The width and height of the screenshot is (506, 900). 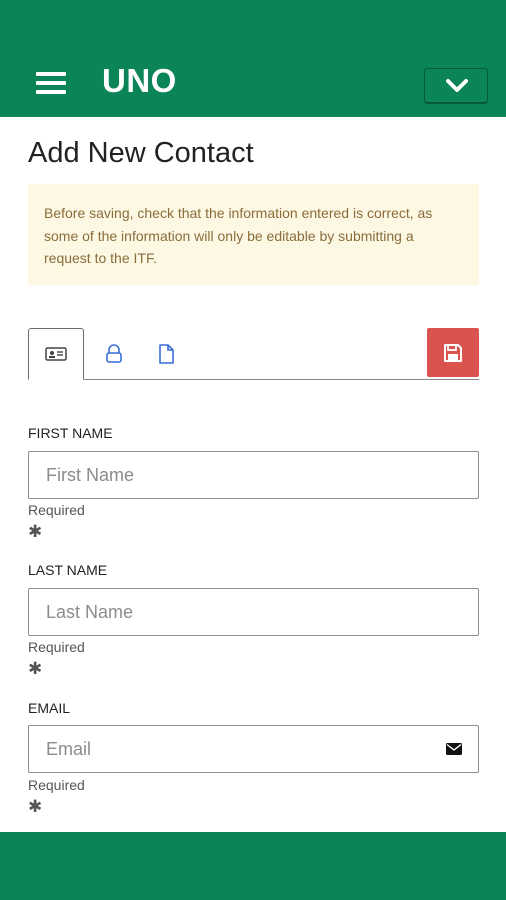 I want to click on chevron-down-icon, so click(x=457, y=85).